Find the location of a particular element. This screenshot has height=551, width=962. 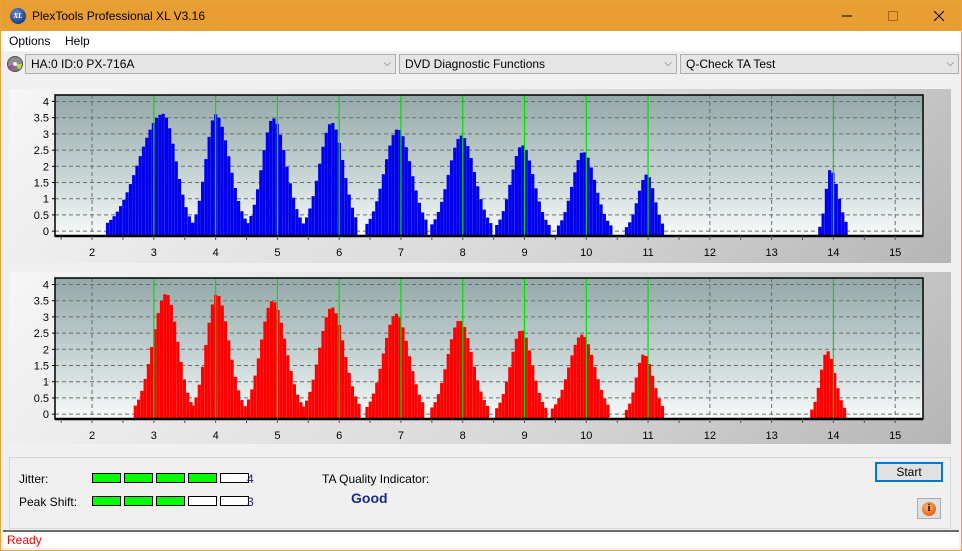

x-tick-label: 15 is located at coordinates (895, 436).